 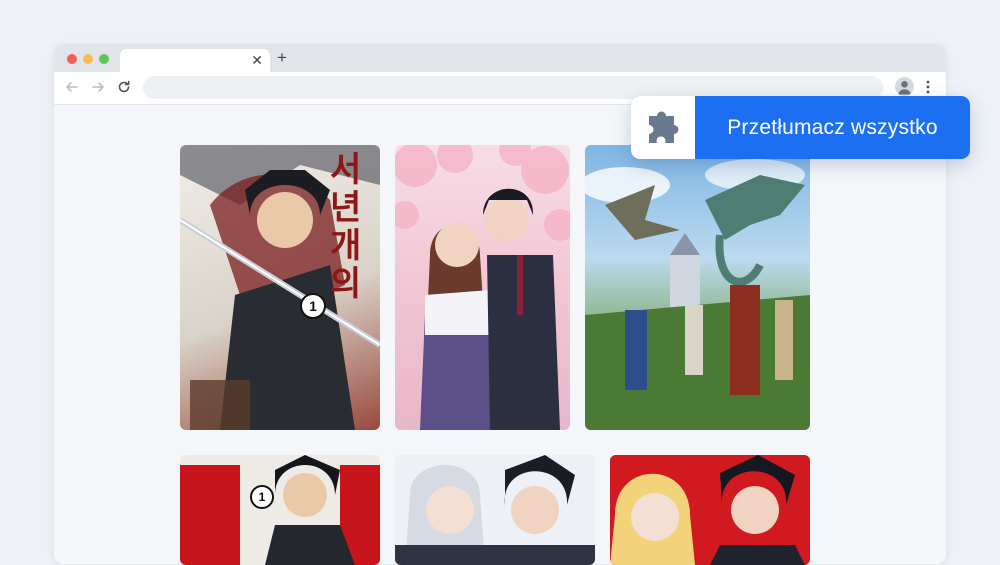 I want to click on kebab-menu-icon, so click(x=928, y=87).